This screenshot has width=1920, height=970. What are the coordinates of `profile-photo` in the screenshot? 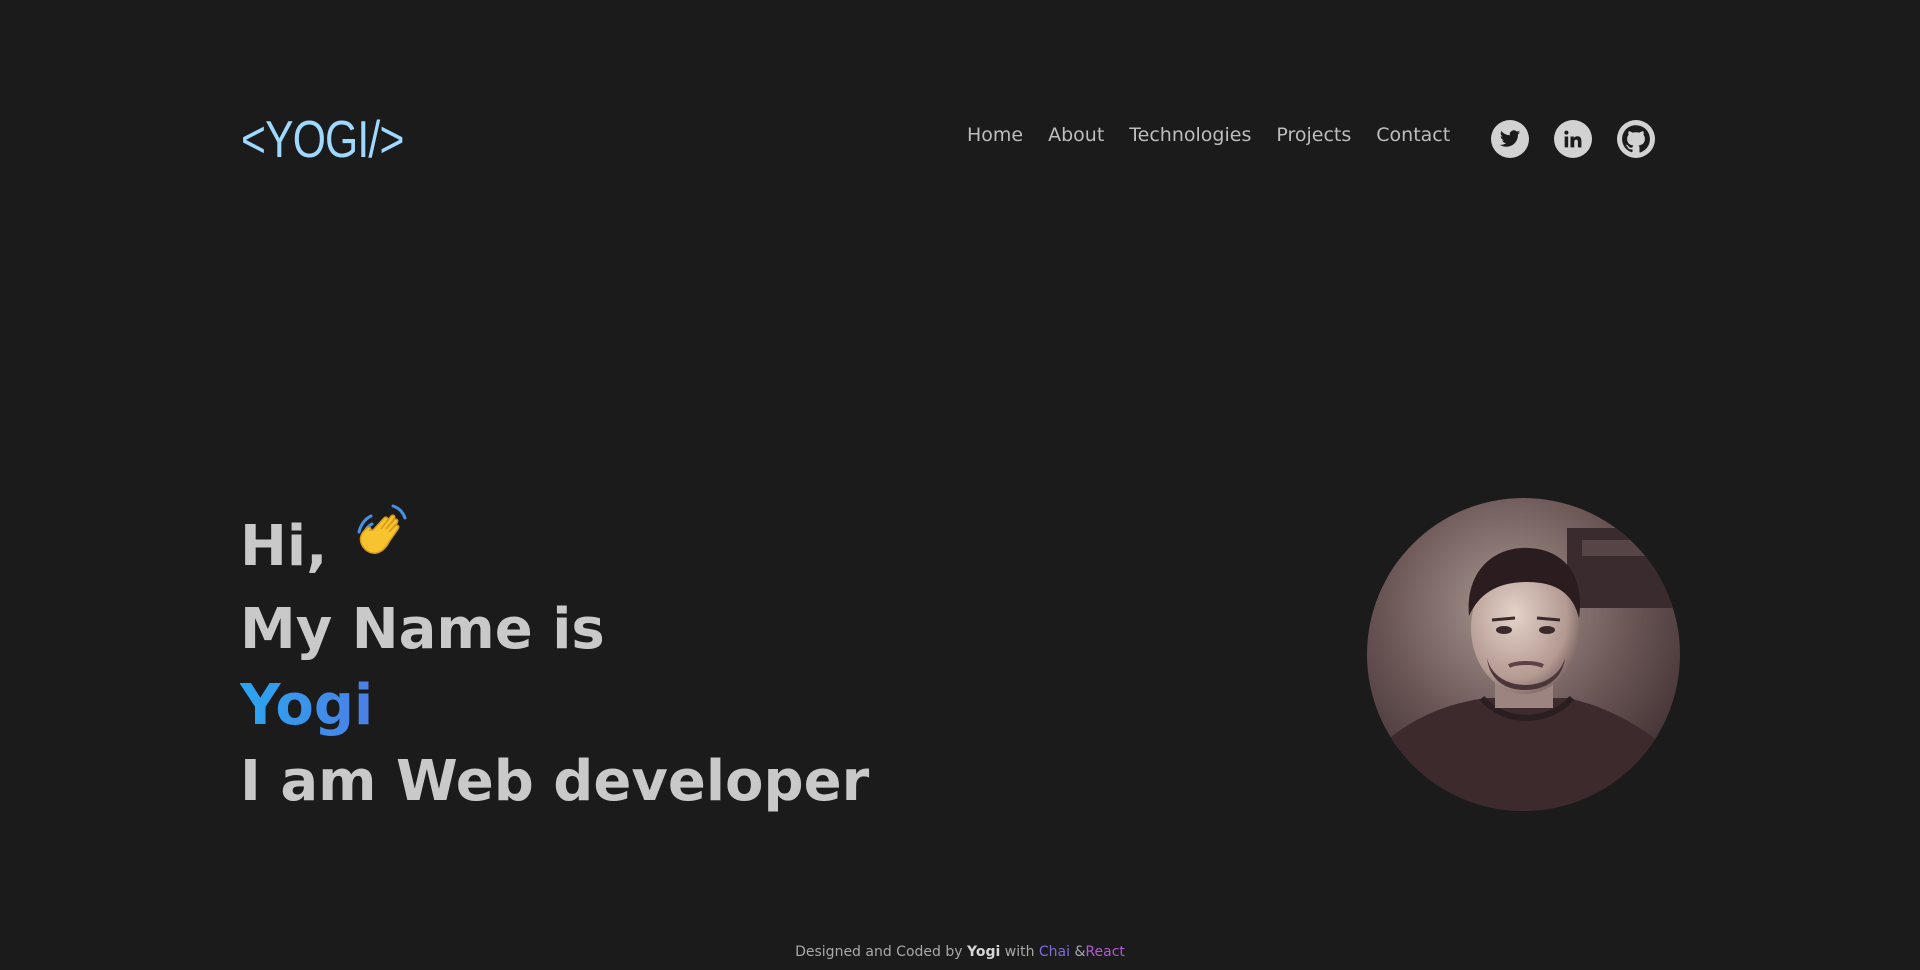 It's located at (1523, 654).